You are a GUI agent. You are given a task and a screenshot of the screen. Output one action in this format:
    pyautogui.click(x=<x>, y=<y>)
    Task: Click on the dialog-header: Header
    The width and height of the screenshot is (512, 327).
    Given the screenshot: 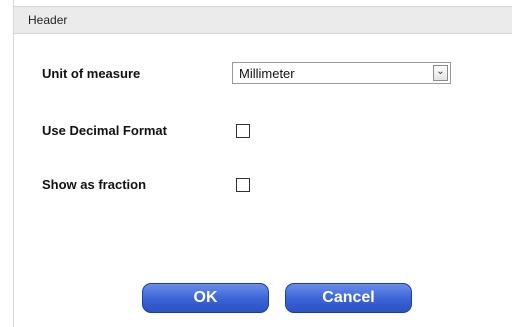 What is the action you would take?
    pyautogui.click(x=263, y=20)
    